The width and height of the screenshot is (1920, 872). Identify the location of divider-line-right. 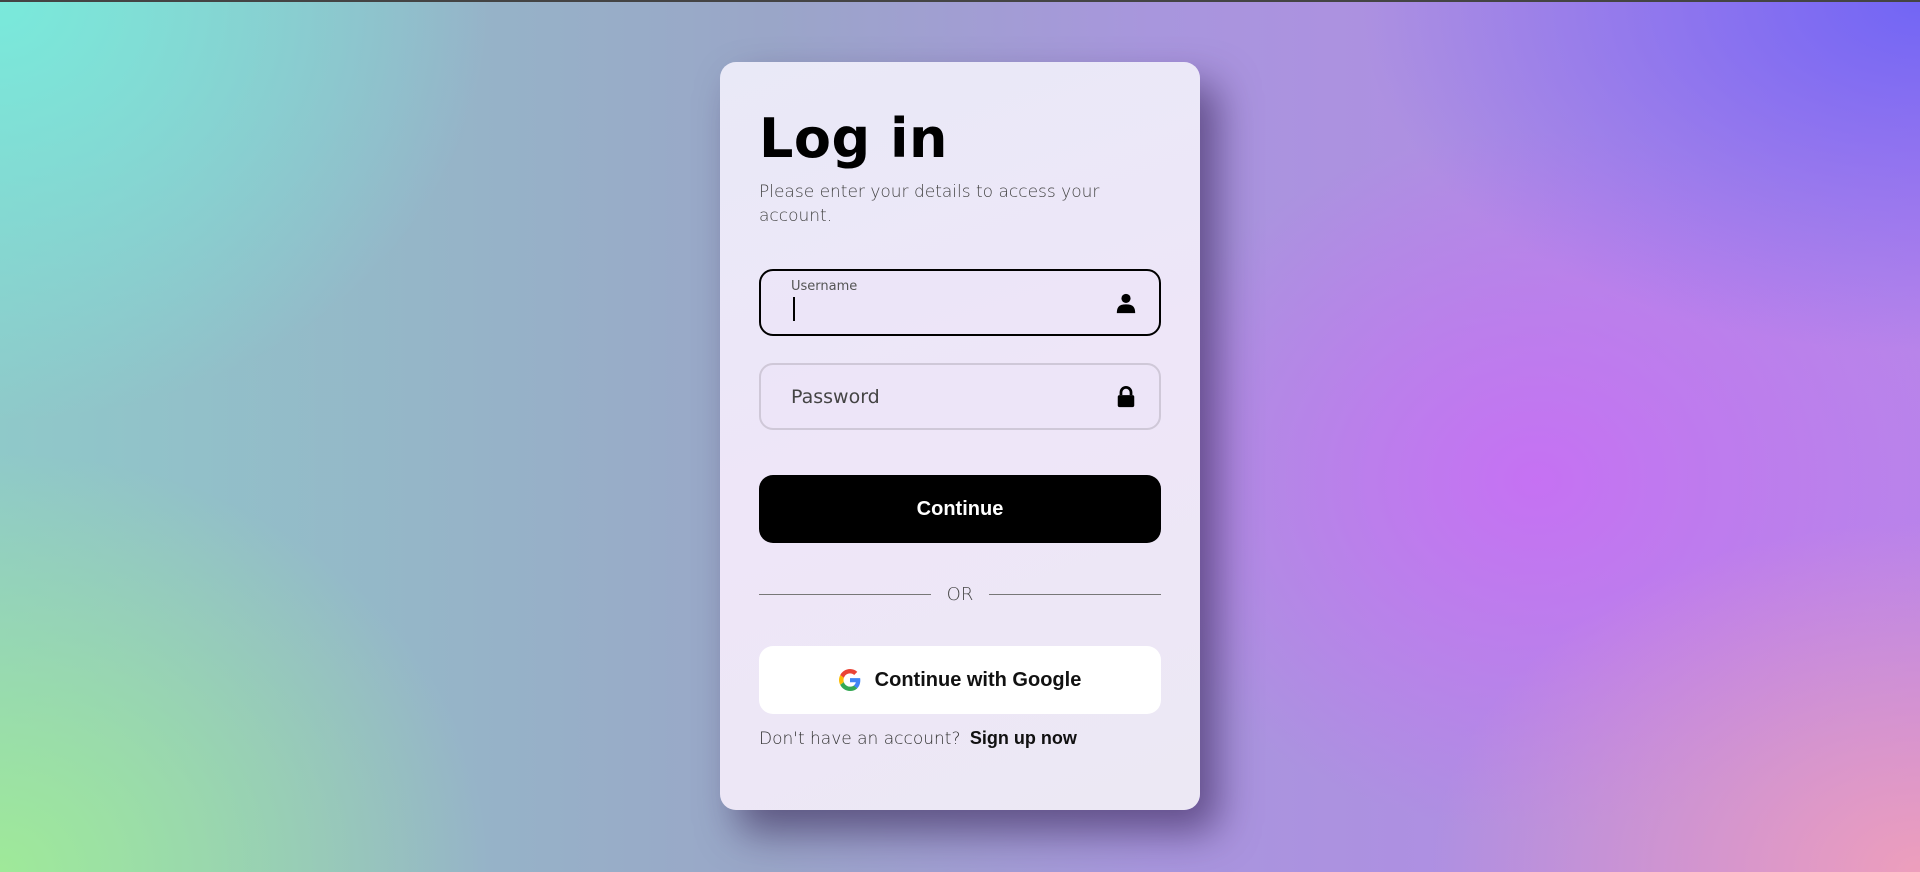
(1075, 594).